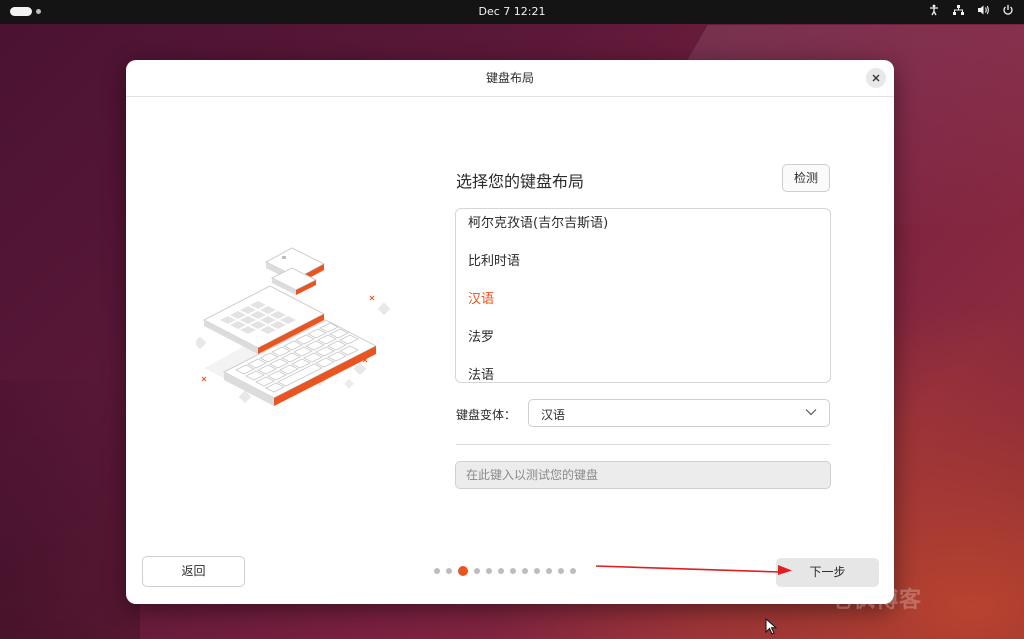 The height and width of the screenshot is (639, 1024). I want to click on annotation-arrow-icon, so click(694, 570).